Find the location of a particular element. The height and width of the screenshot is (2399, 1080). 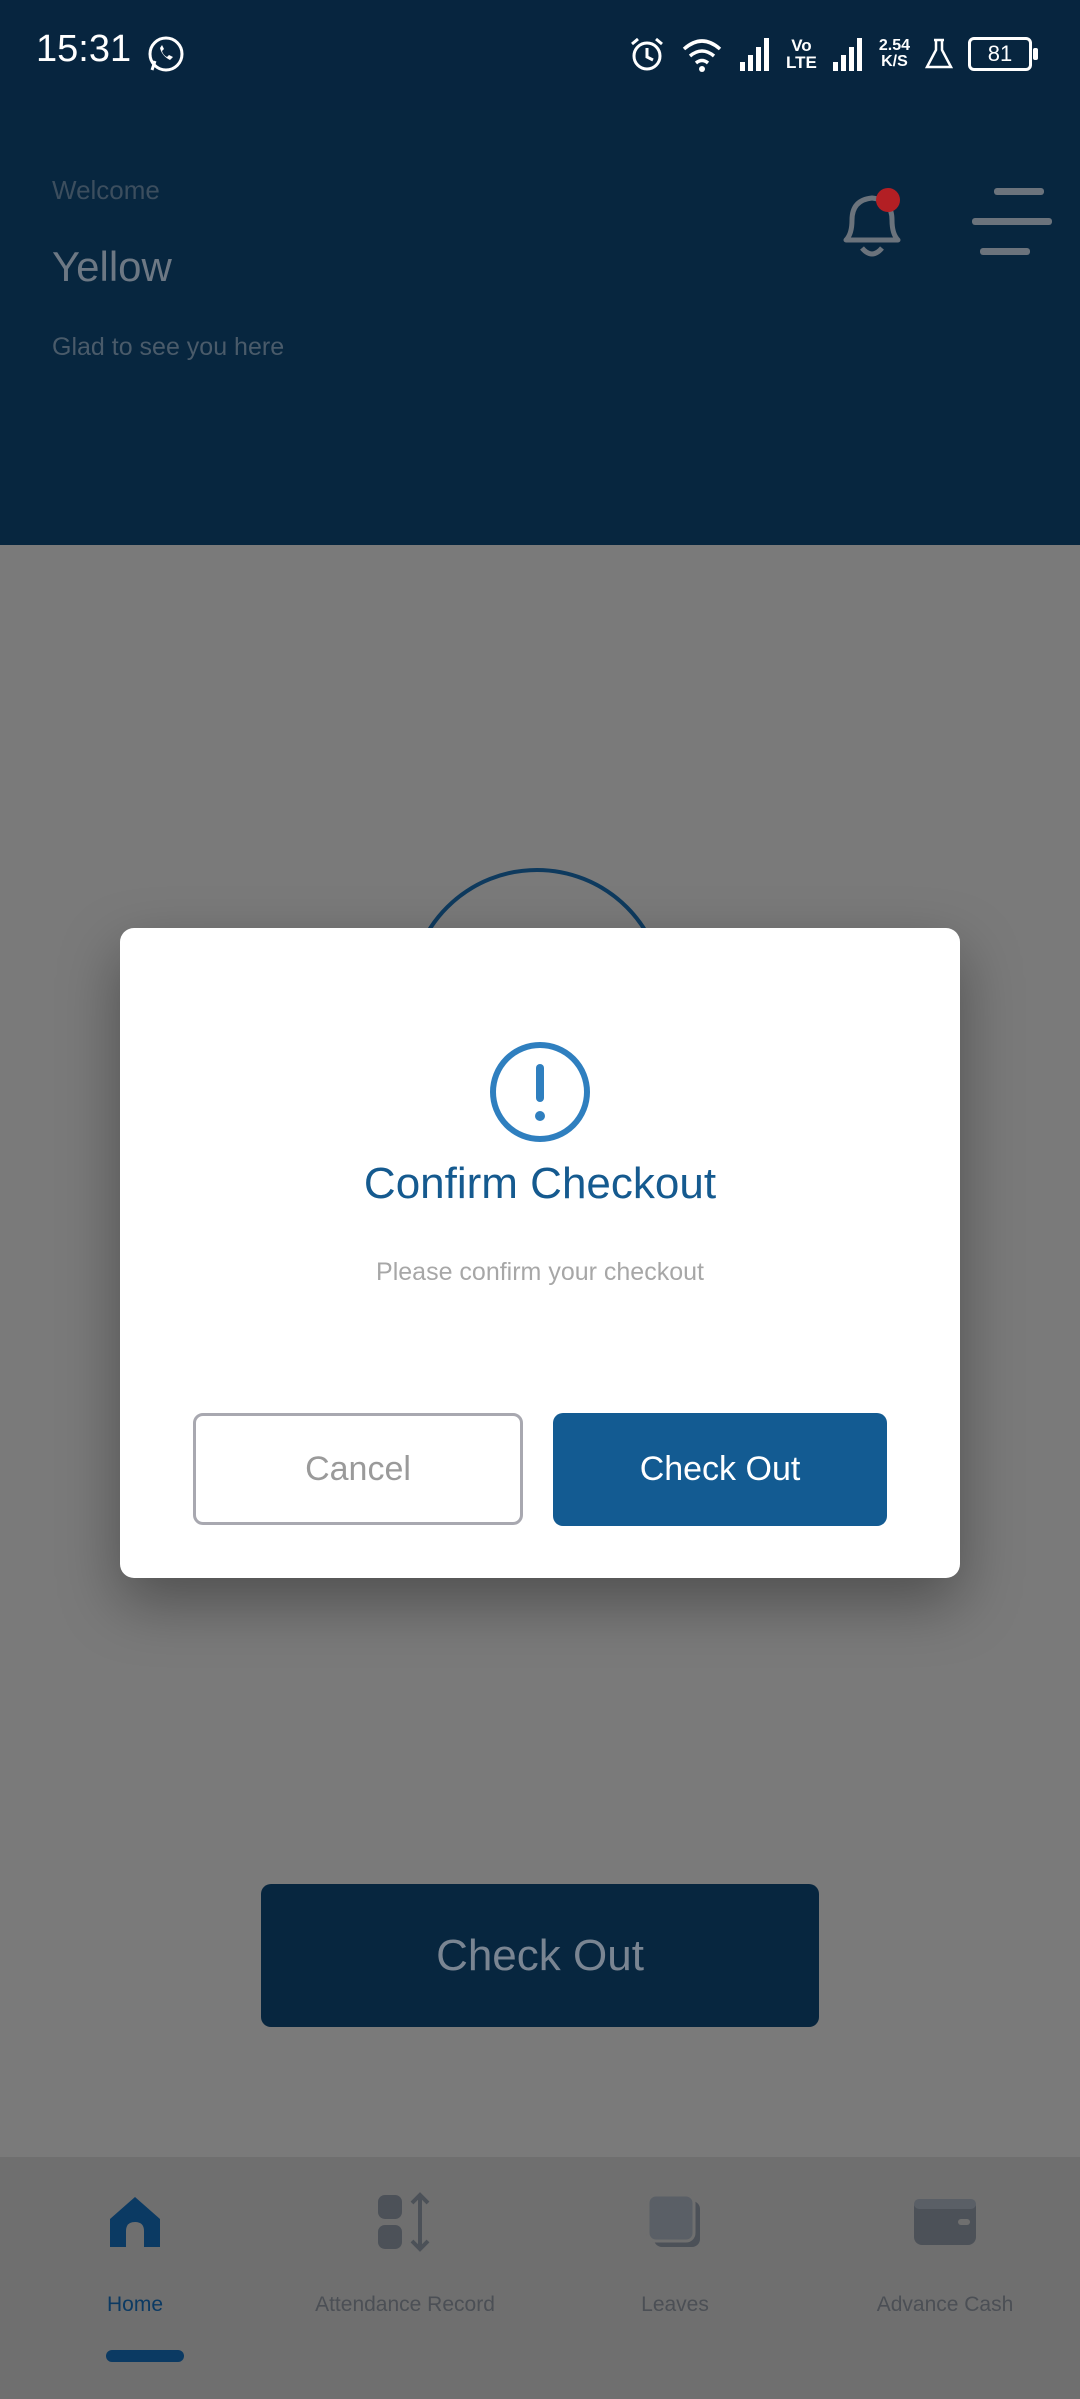

cancel-button: Cancel is located at coordinates (358, 1469).